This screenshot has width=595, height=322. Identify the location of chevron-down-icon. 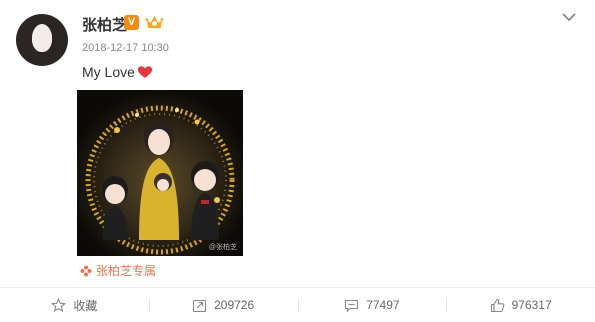
(569, 17).